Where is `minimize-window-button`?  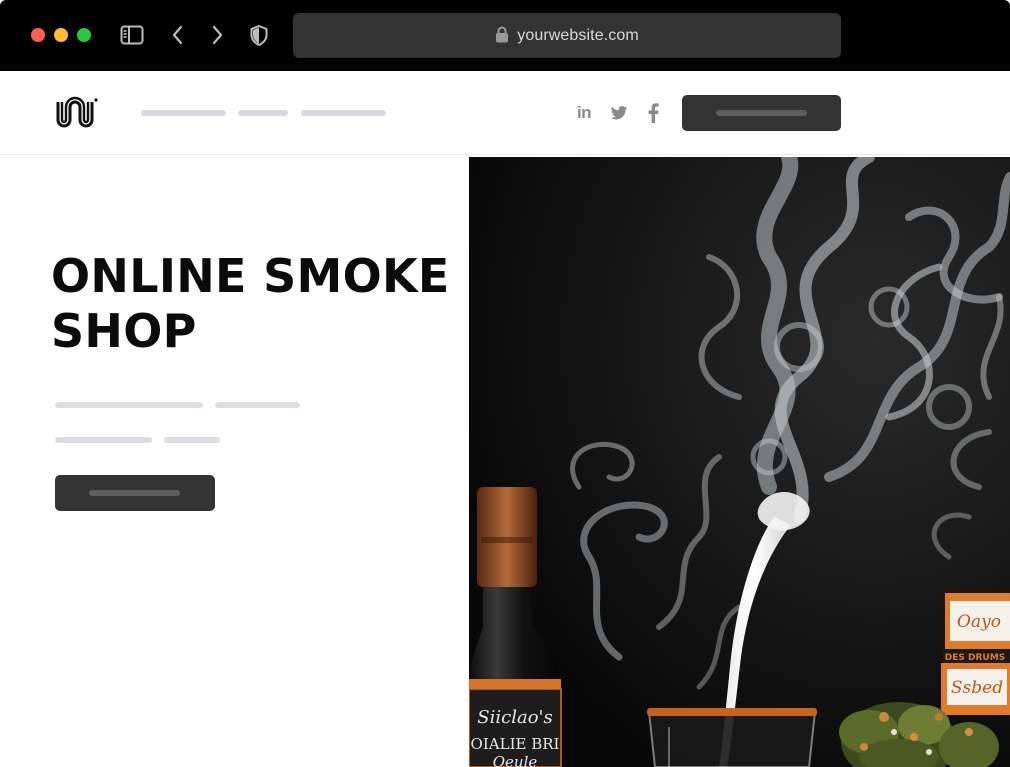 minimize-window-button is located at coordinates (61, 35).